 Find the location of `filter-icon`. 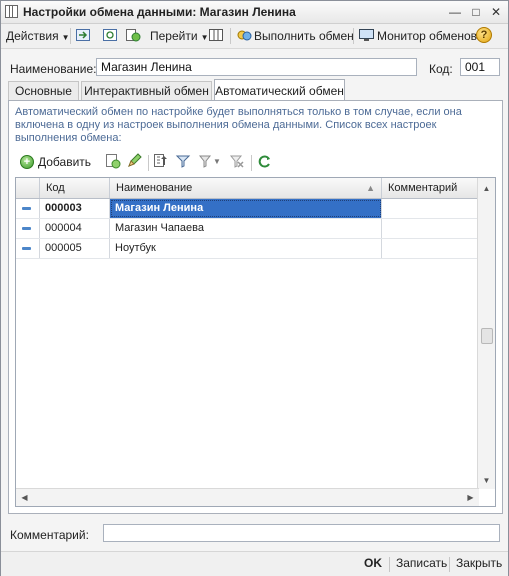

filter-icon is located at coordinates (183, 162).